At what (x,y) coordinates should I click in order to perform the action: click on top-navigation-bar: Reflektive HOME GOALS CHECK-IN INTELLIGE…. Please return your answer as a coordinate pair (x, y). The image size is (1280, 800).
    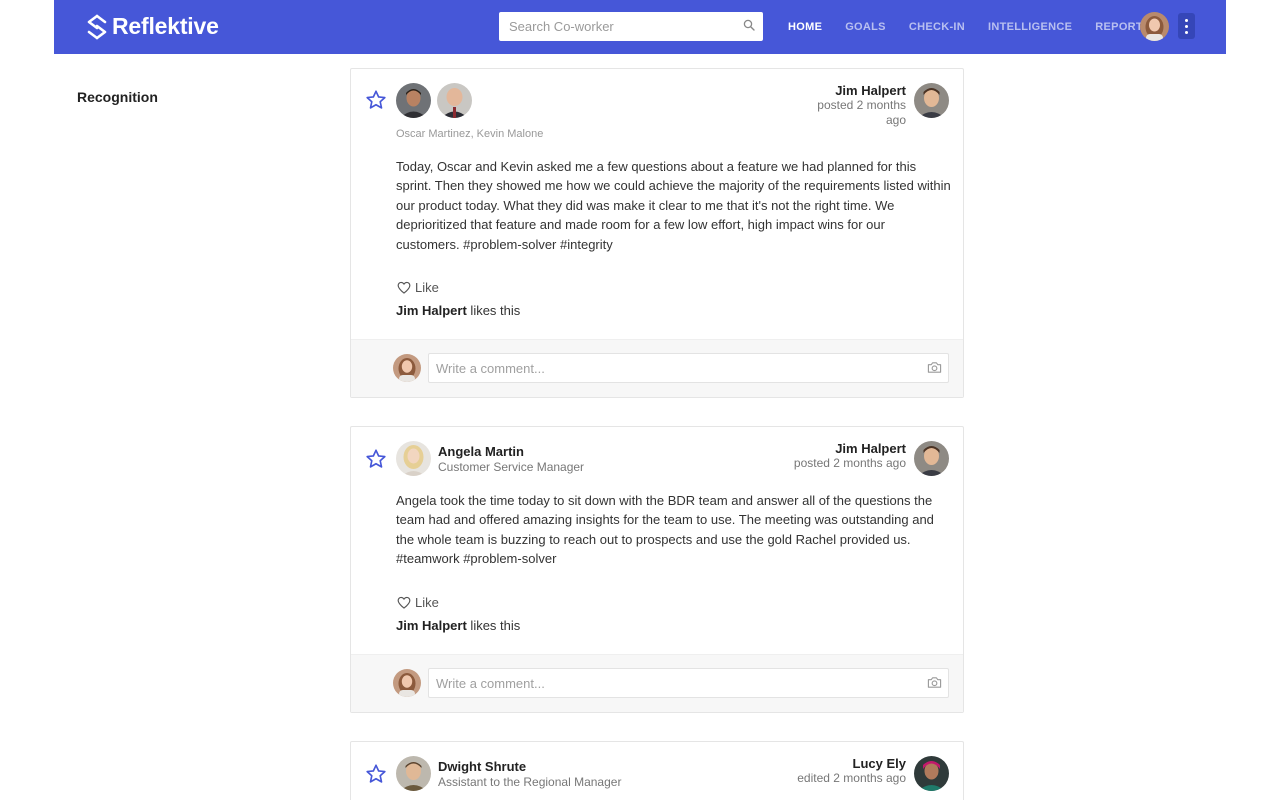
    Looking at the image, I should click on (640, 27).